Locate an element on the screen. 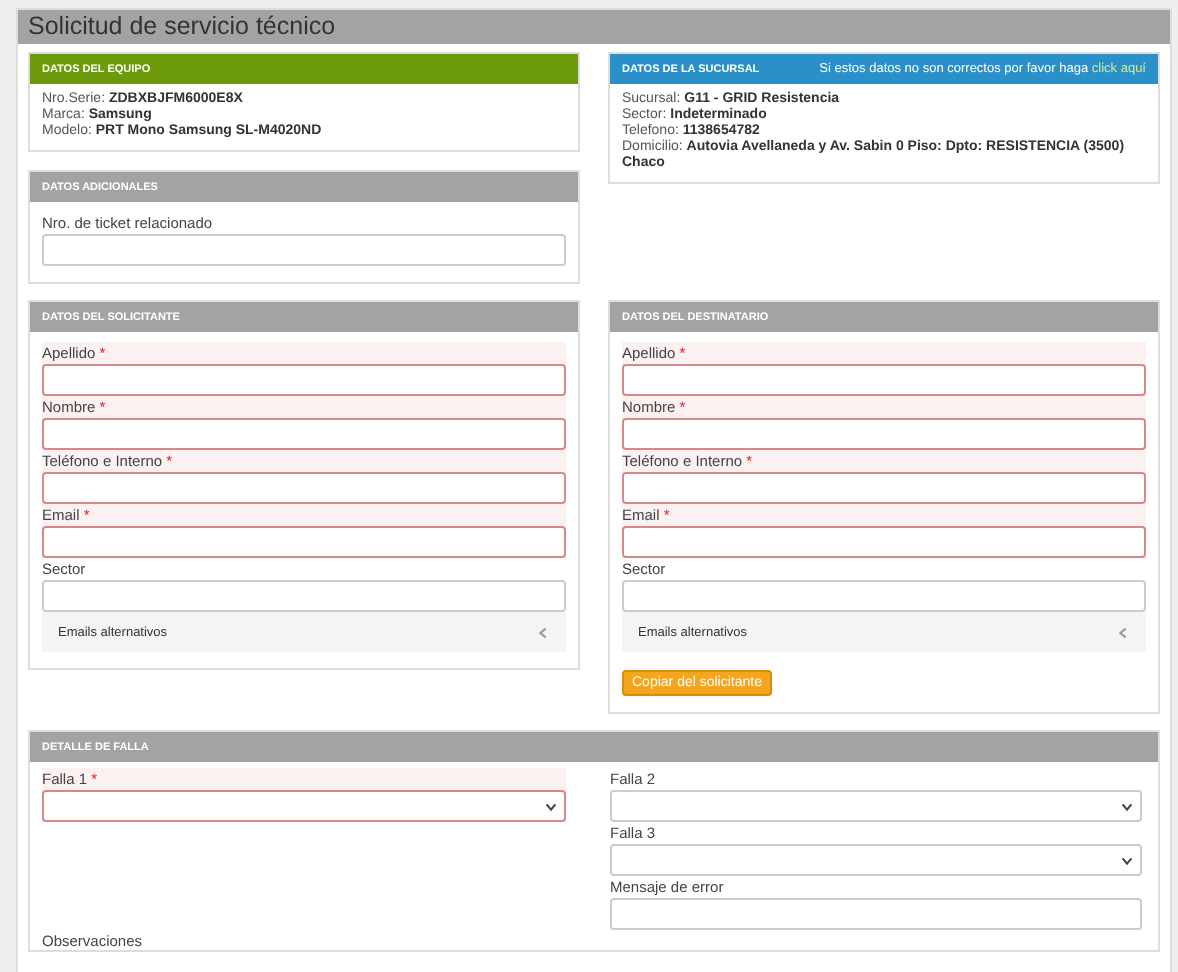 The width and height of the screenshot is (1178, 972). page-title: Solicitud de servicio técnico is located at coordinates (594, 27).